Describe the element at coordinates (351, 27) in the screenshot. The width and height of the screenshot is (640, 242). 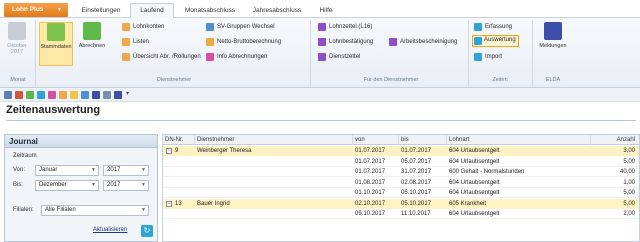
I see `lohnzettel-l16-label: Lohnzettel (L16)` at that location.